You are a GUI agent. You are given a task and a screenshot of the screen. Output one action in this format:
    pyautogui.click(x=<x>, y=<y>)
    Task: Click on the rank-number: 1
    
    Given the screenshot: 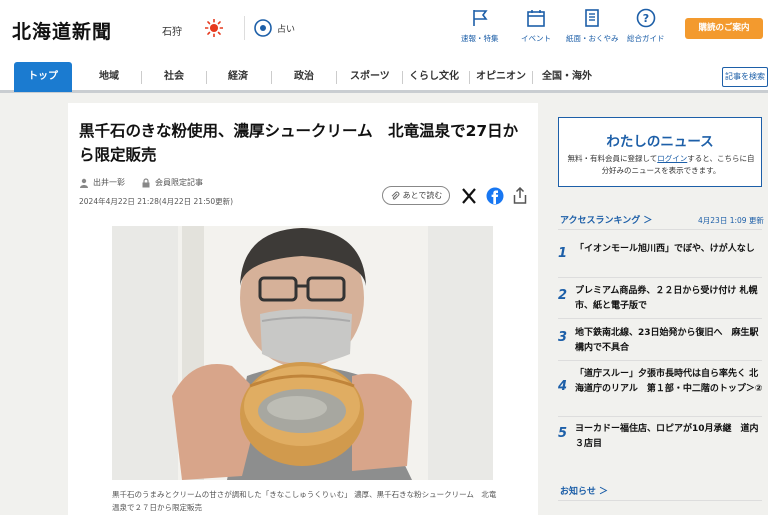 What is the action you would take?
    pyautogui.click(x=563, y=253)
    